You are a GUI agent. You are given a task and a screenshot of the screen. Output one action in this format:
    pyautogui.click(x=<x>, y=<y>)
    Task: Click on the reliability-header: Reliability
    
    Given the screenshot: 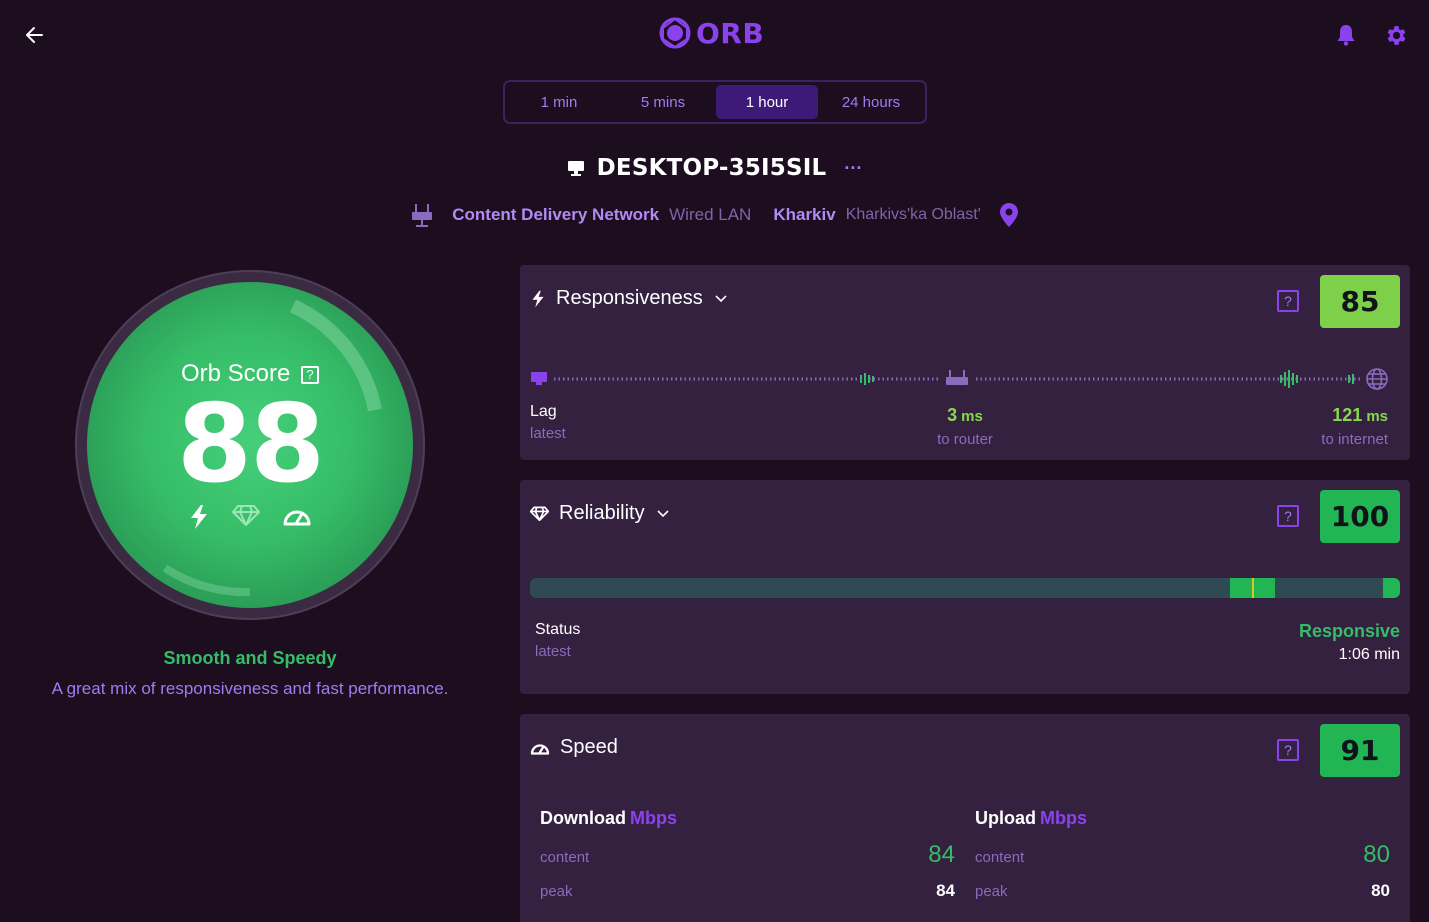 What is the action you would take?
    pyautogui.click(x=599, y=513)
    